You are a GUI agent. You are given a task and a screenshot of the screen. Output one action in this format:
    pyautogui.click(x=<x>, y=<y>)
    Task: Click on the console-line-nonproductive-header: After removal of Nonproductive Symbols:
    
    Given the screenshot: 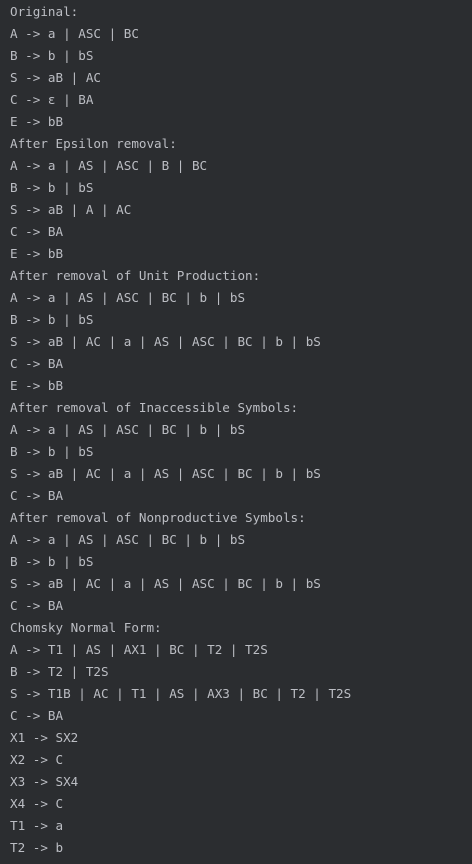 What is the action you would take?
    pyautogui.click(x=158, y=517)
    